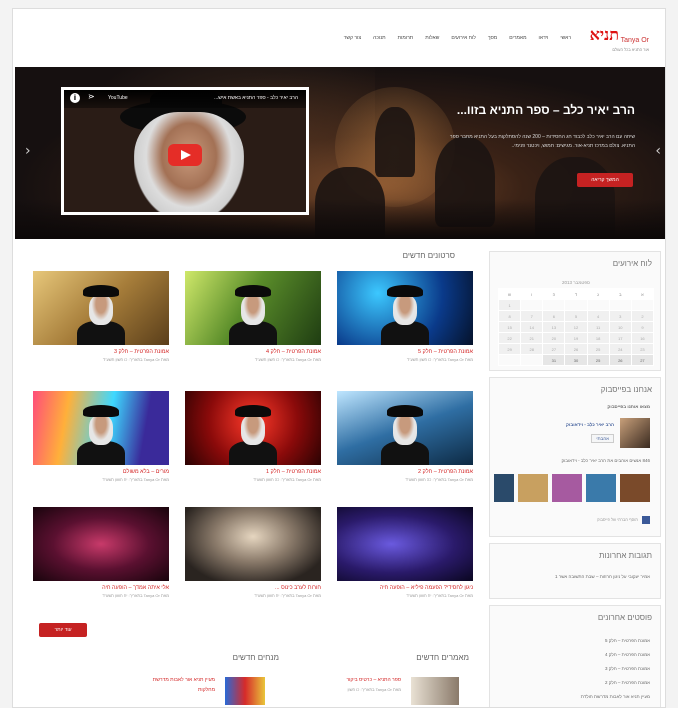 The width and height of the screenshot is (678, 708). What do you see at coordinates (532, 327) in the screenshot?
I see `calendar-day: 14` at bounding box center [532, 327].